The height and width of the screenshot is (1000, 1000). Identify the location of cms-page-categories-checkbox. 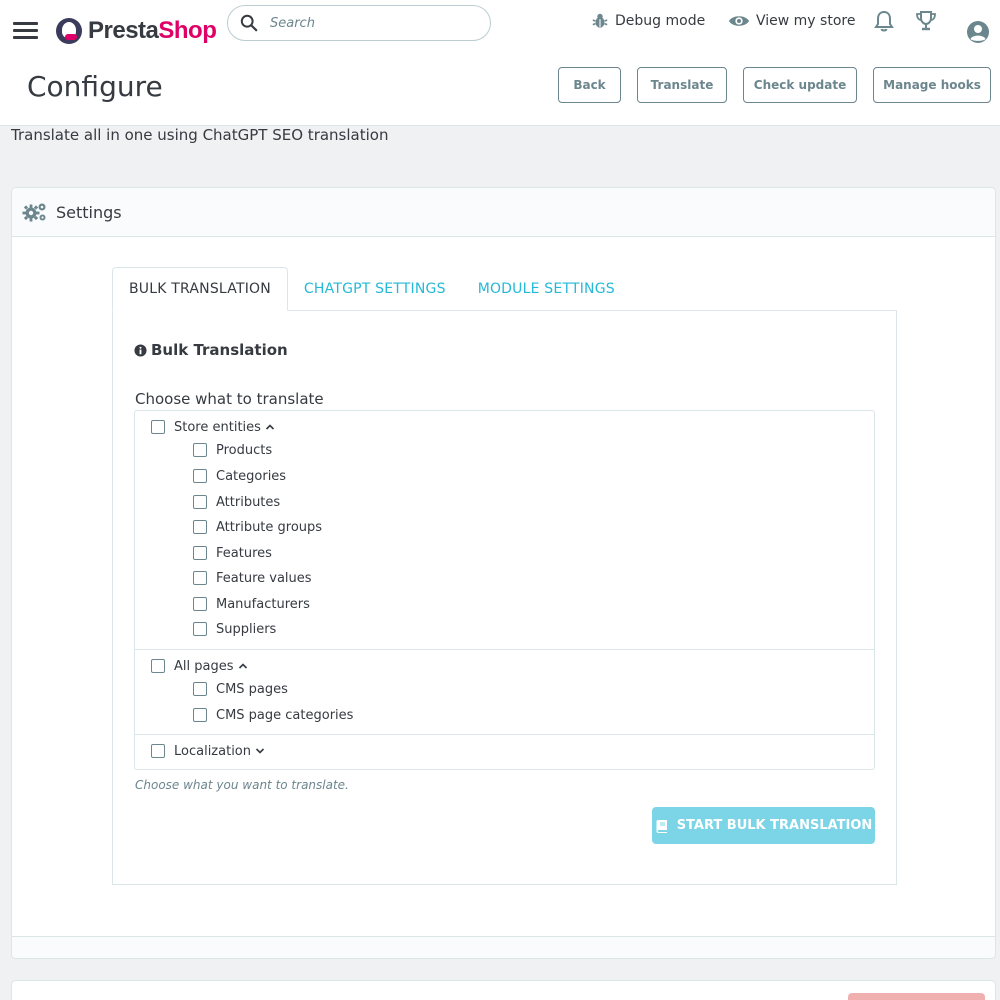
(200, 715).